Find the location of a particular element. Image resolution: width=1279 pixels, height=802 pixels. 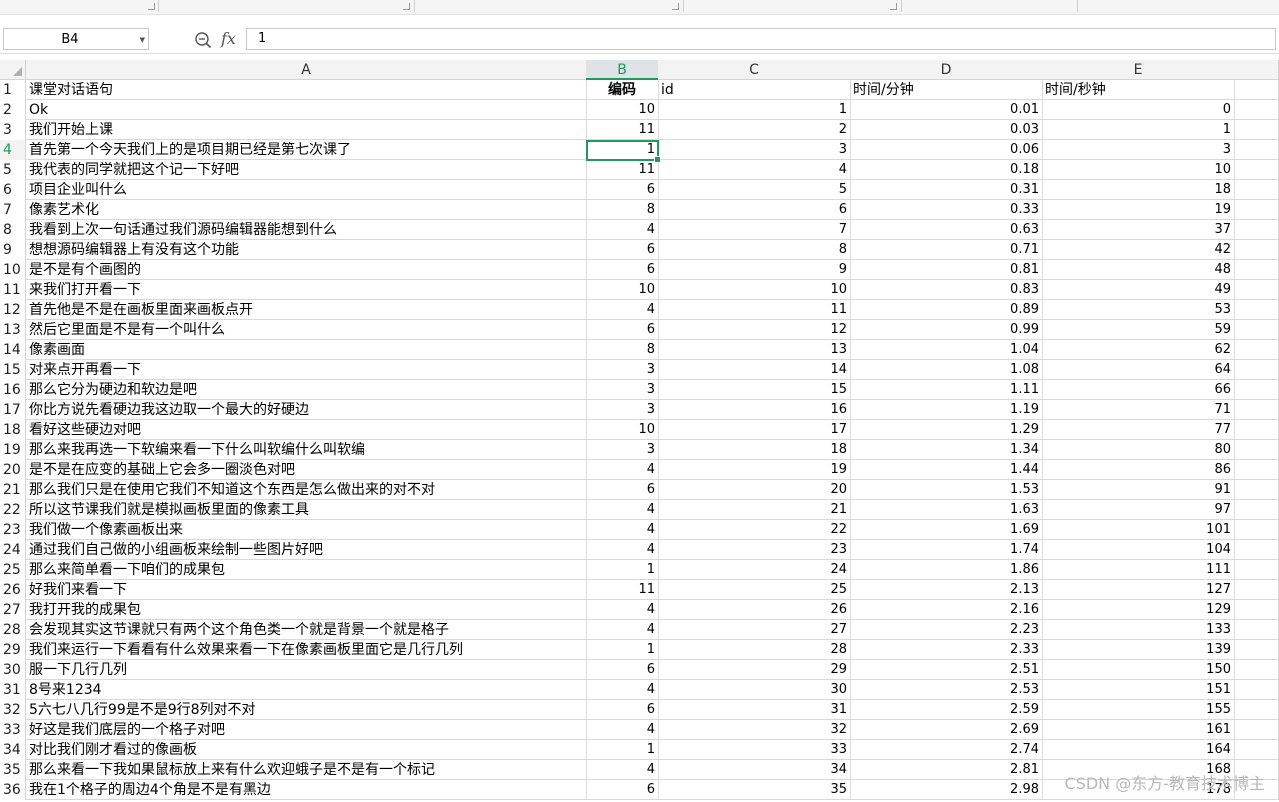

row-header: 15 is located at coordinates (13, 370).